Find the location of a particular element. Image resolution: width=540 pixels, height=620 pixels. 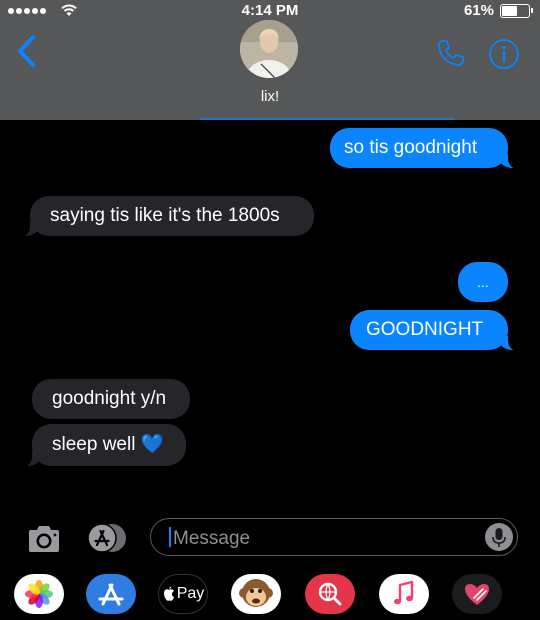

message-bubble-sent: GOODNIGHT is located at coordinates (434, 330).